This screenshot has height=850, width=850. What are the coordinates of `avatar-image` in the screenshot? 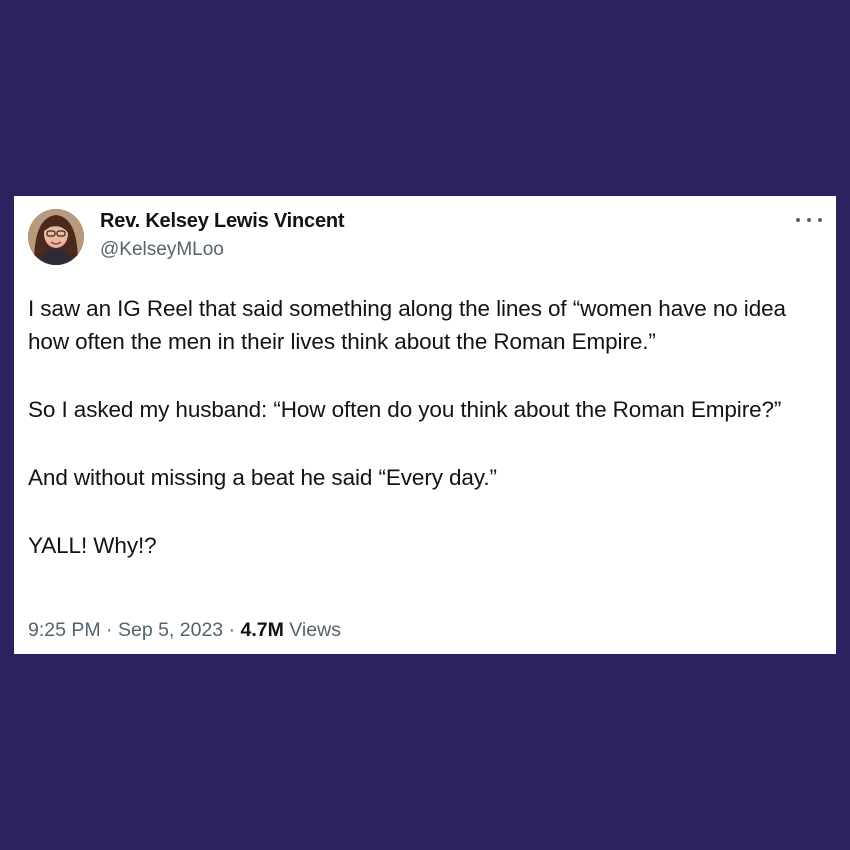 It's located at (56, 237).